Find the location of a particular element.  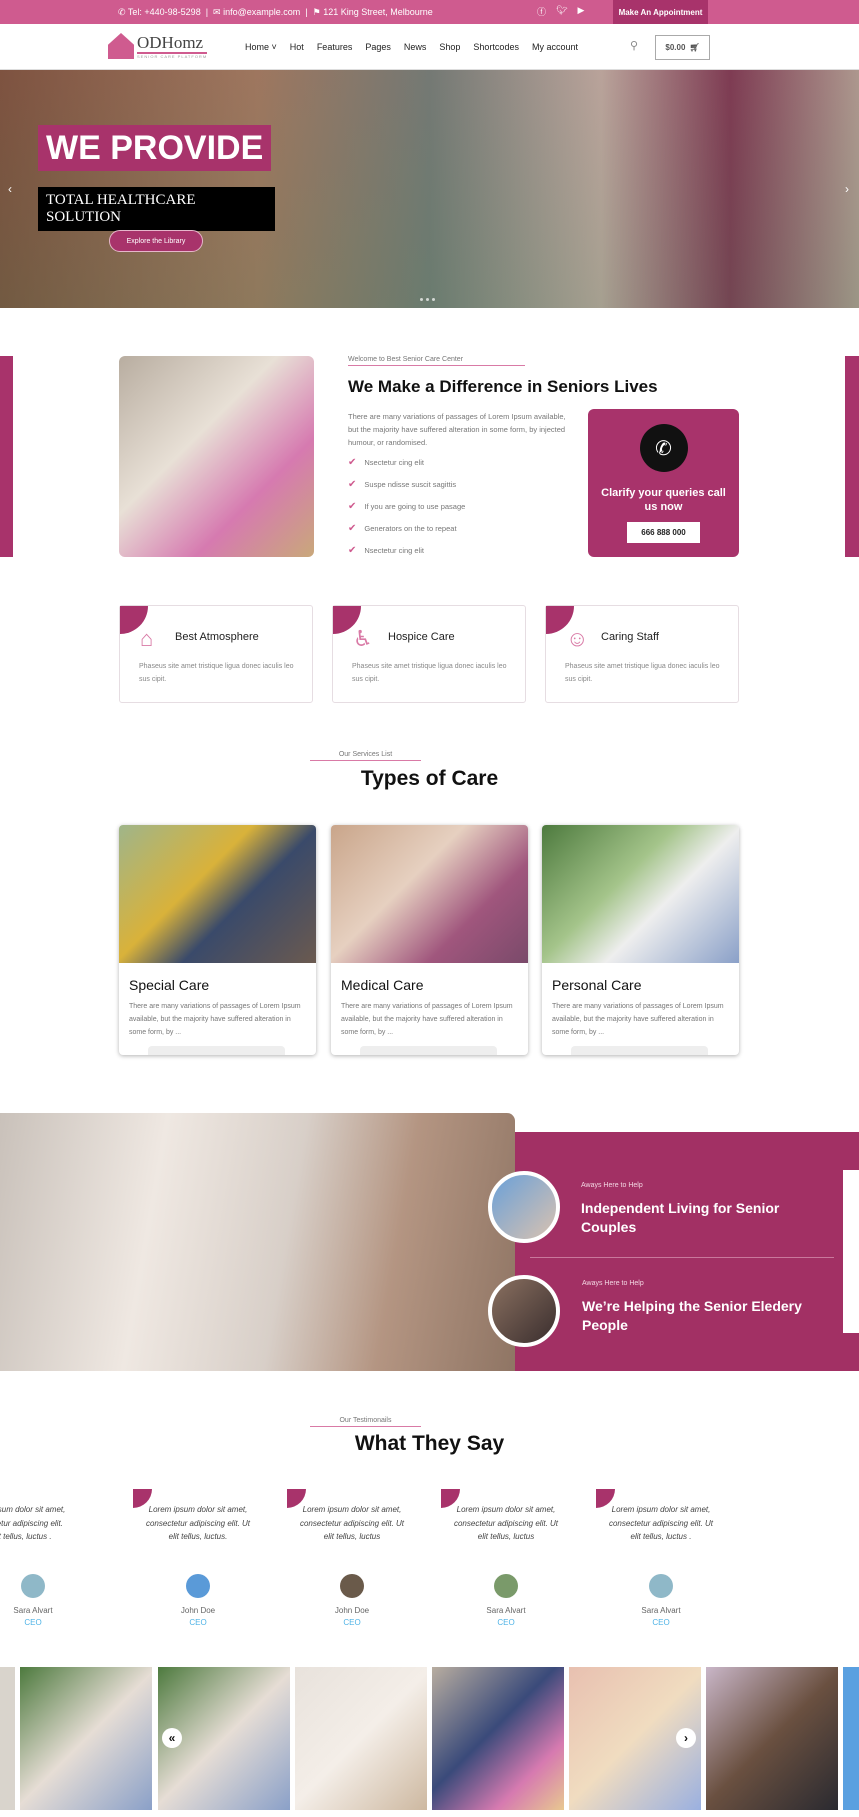

facebook-icon: ⓕ is located at coordinates (541, 11).